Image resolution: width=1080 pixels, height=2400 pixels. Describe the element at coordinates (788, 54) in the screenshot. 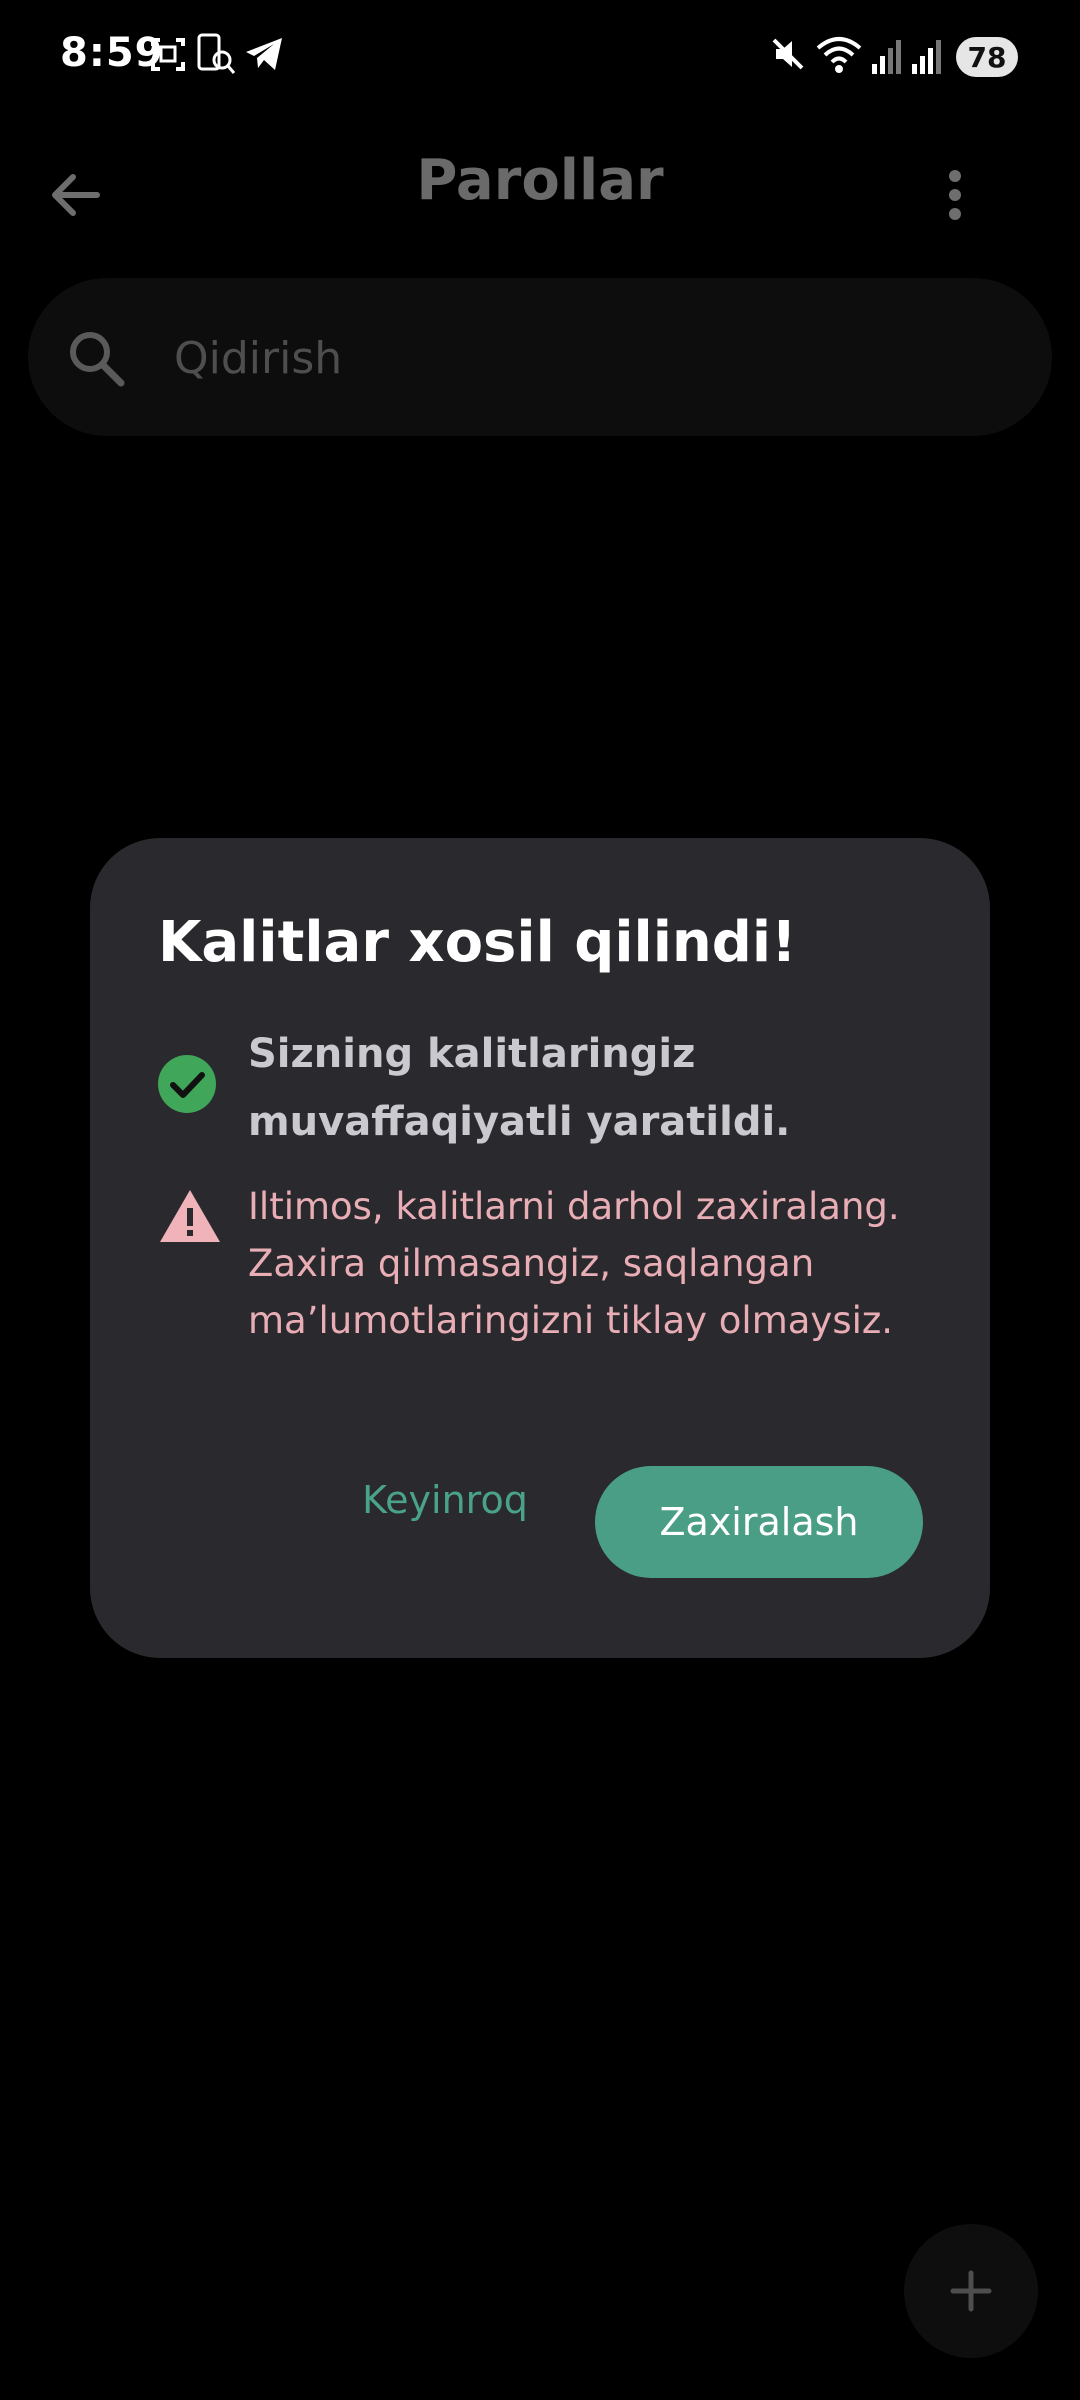

I see `mute-icon` at that location.